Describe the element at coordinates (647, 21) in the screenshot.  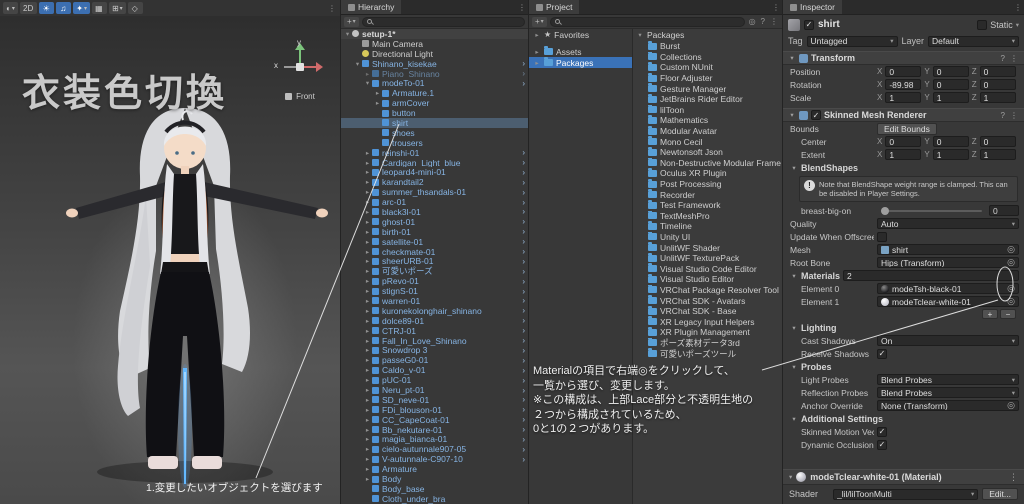
I see `project-search-input` at that location.